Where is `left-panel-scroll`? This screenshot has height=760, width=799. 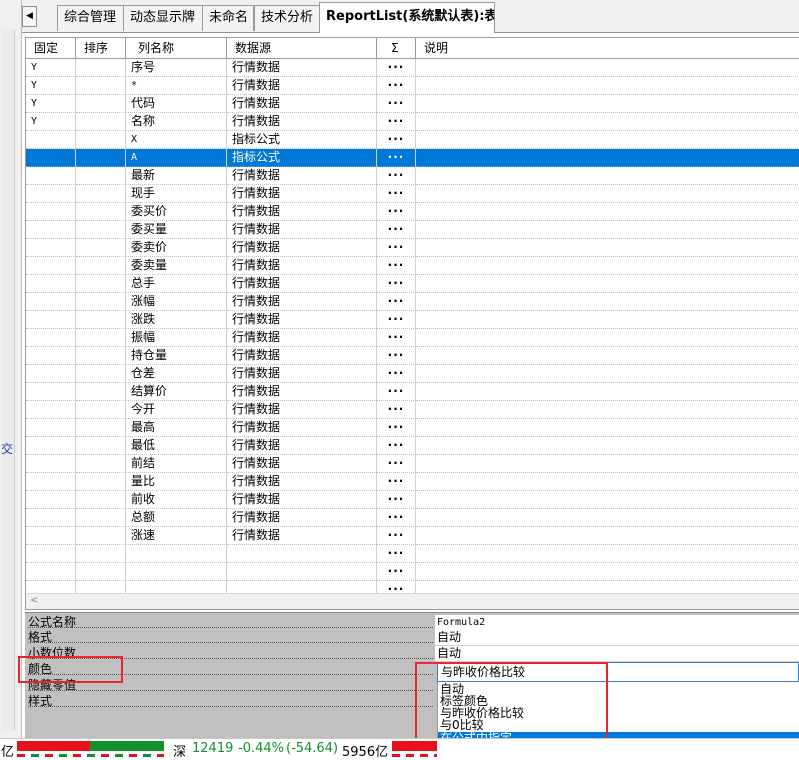
left-panel-scroll is located at coordinates (8, 380).